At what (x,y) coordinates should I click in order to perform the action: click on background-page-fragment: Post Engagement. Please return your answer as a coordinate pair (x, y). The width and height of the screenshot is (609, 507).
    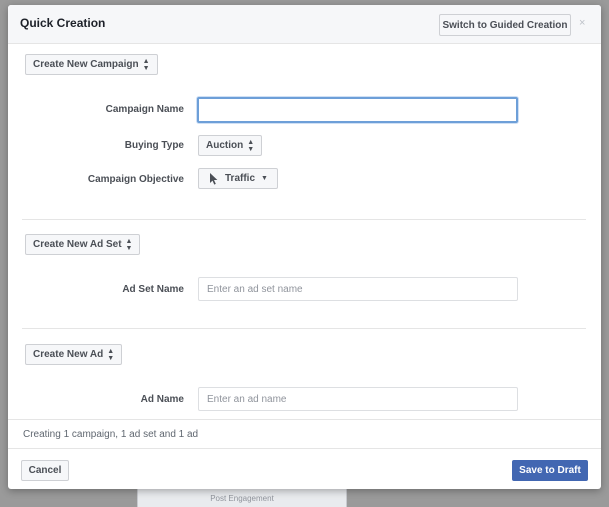
    Looking at the image, I should click on (242, 497).